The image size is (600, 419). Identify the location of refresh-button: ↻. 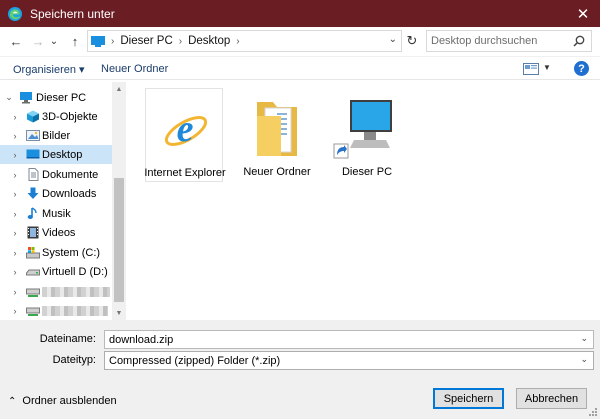
(412, 41).